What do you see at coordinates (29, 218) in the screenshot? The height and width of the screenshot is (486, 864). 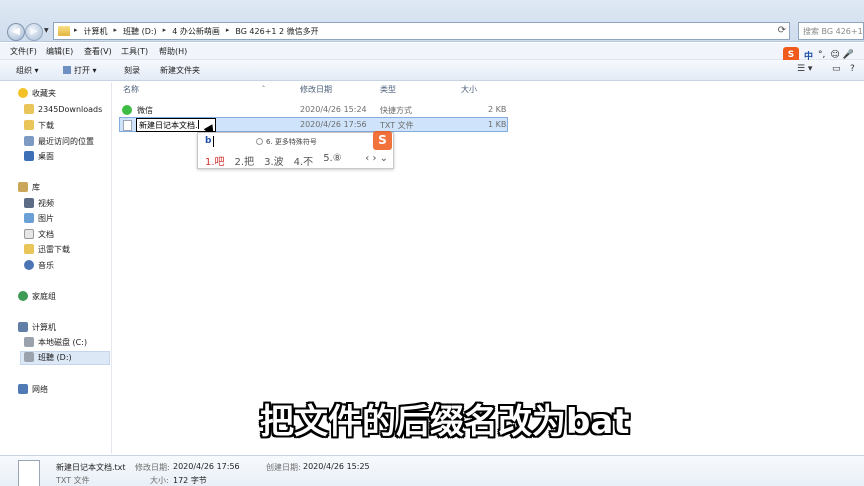 I see `picture-icon` at bounding box center [29, 218].